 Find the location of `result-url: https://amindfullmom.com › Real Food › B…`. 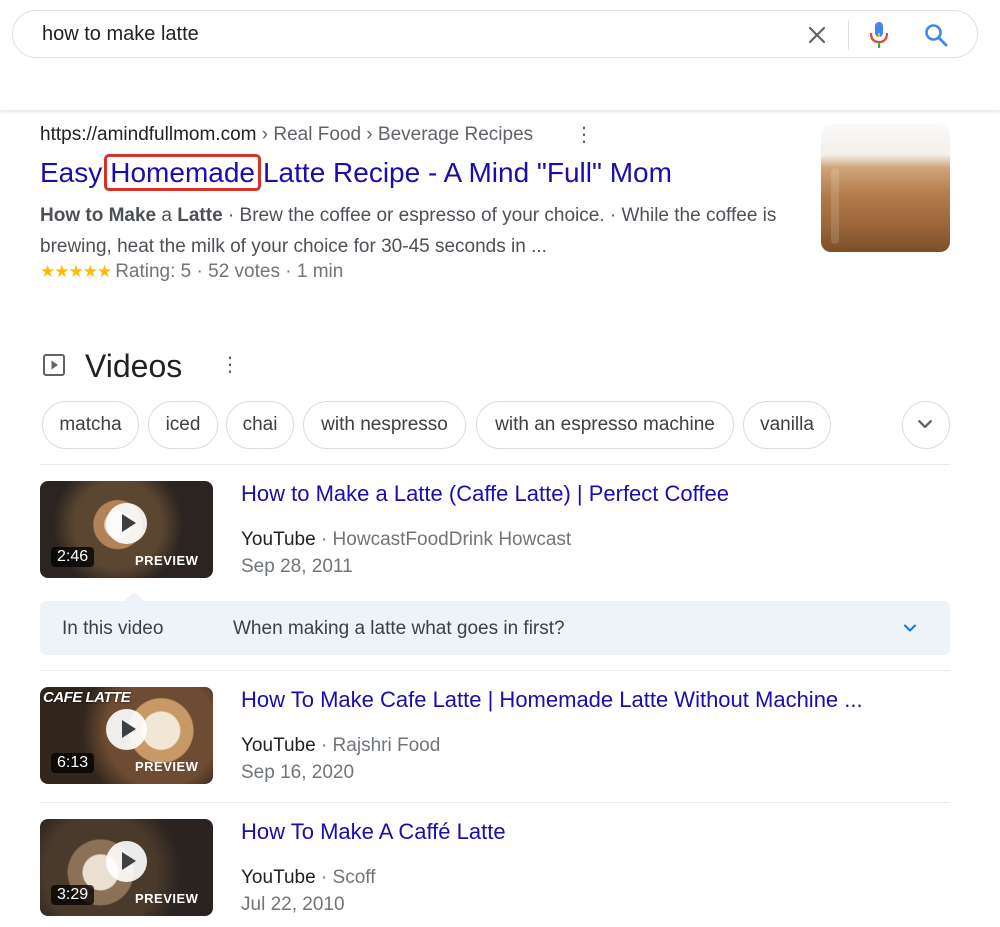

result-url: https://amindfullmom.com › Real Food › B… is located at coordinates (286, 135).